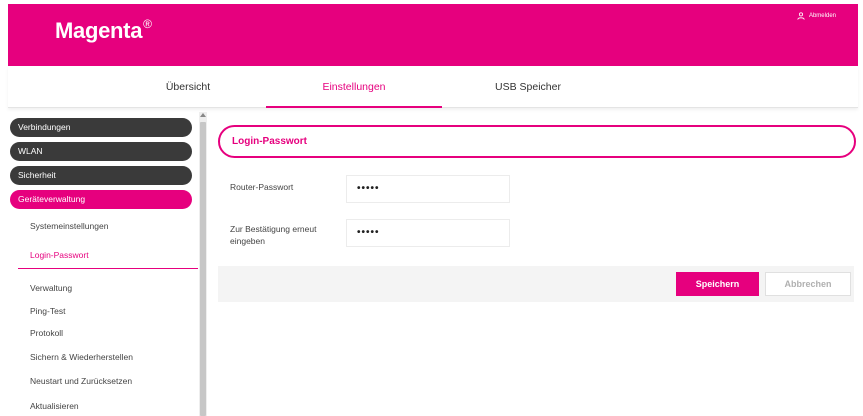 The image size is (863, 416). What do you see at coordinates (262, 187) in the screenshot?
I see `router-password-label: Router-Passwort` at bounding box center [262, 187].